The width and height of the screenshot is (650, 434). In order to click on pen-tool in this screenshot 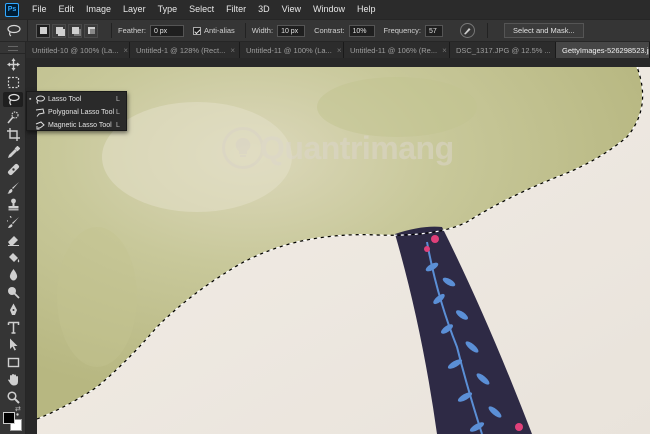, I will do `click(13, 309)`.